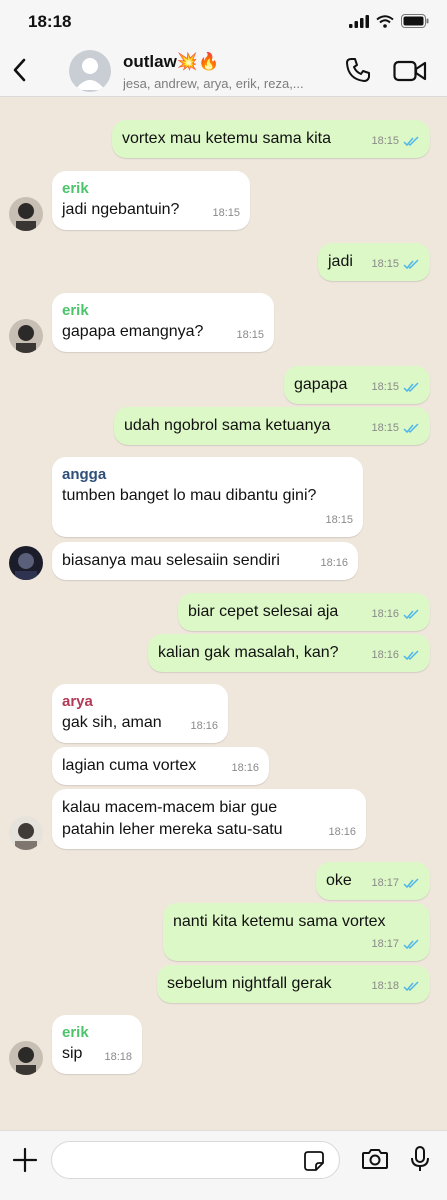  I want to click on plus-icon, so click(25, 1160).